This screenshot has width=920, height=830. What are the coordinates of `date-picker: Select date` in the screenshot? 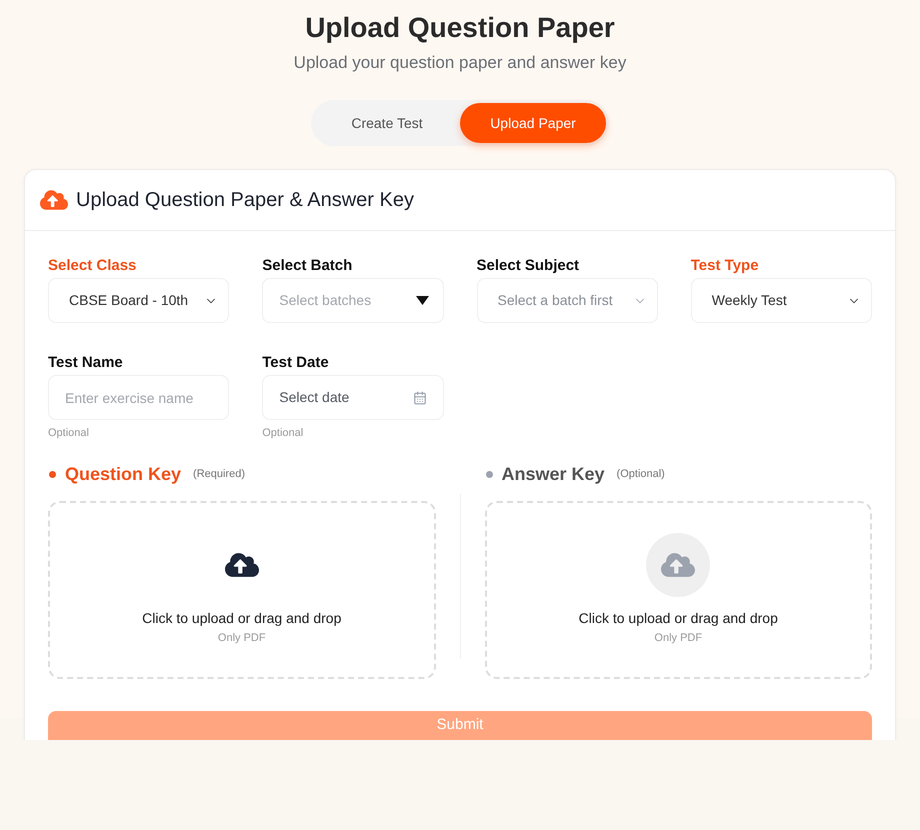 It's located at (353, 397).